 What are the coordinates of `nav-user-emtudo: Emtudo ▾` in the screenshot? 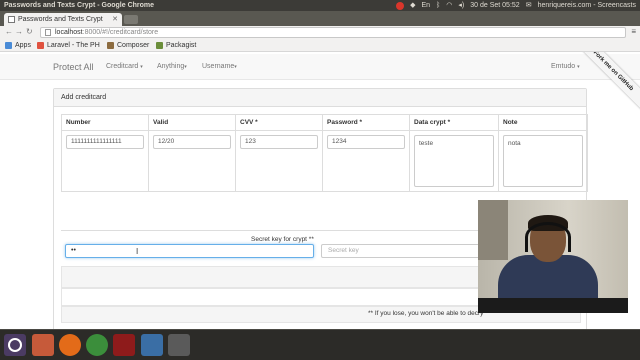 It's located at (565, 66).